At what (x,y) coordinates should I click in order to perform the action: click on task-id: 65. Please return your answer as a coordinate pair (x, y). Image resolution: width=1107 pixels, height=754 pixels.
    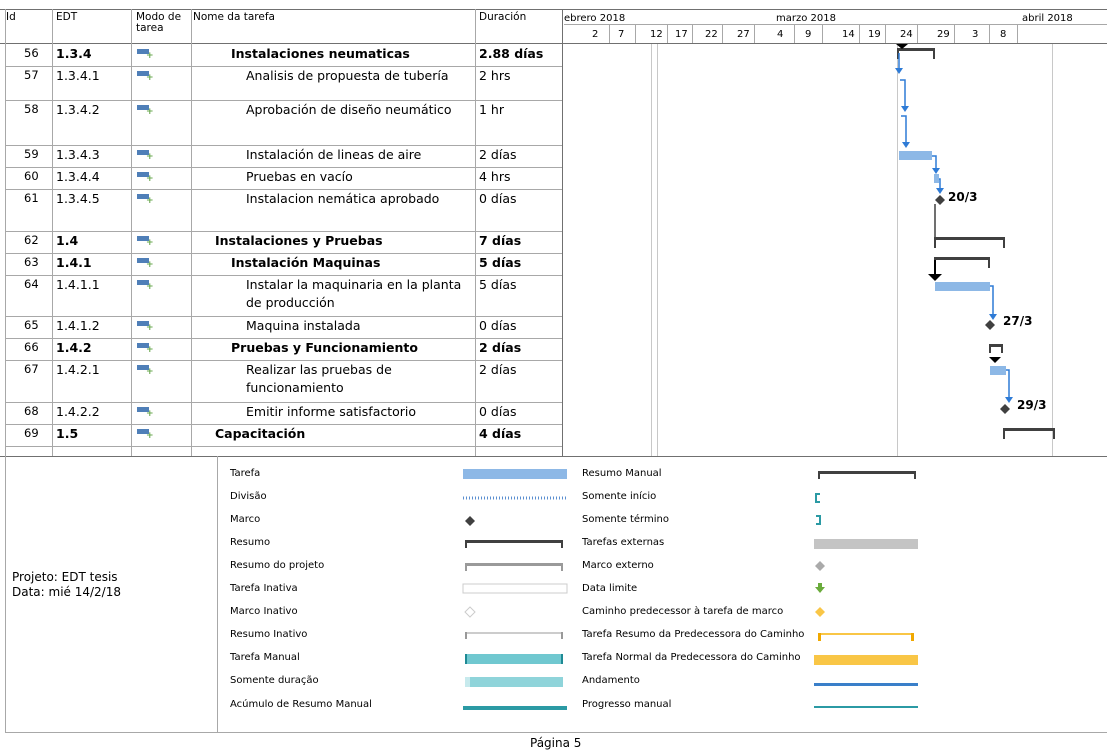
    Looking at the image, I should click on (31, 325).